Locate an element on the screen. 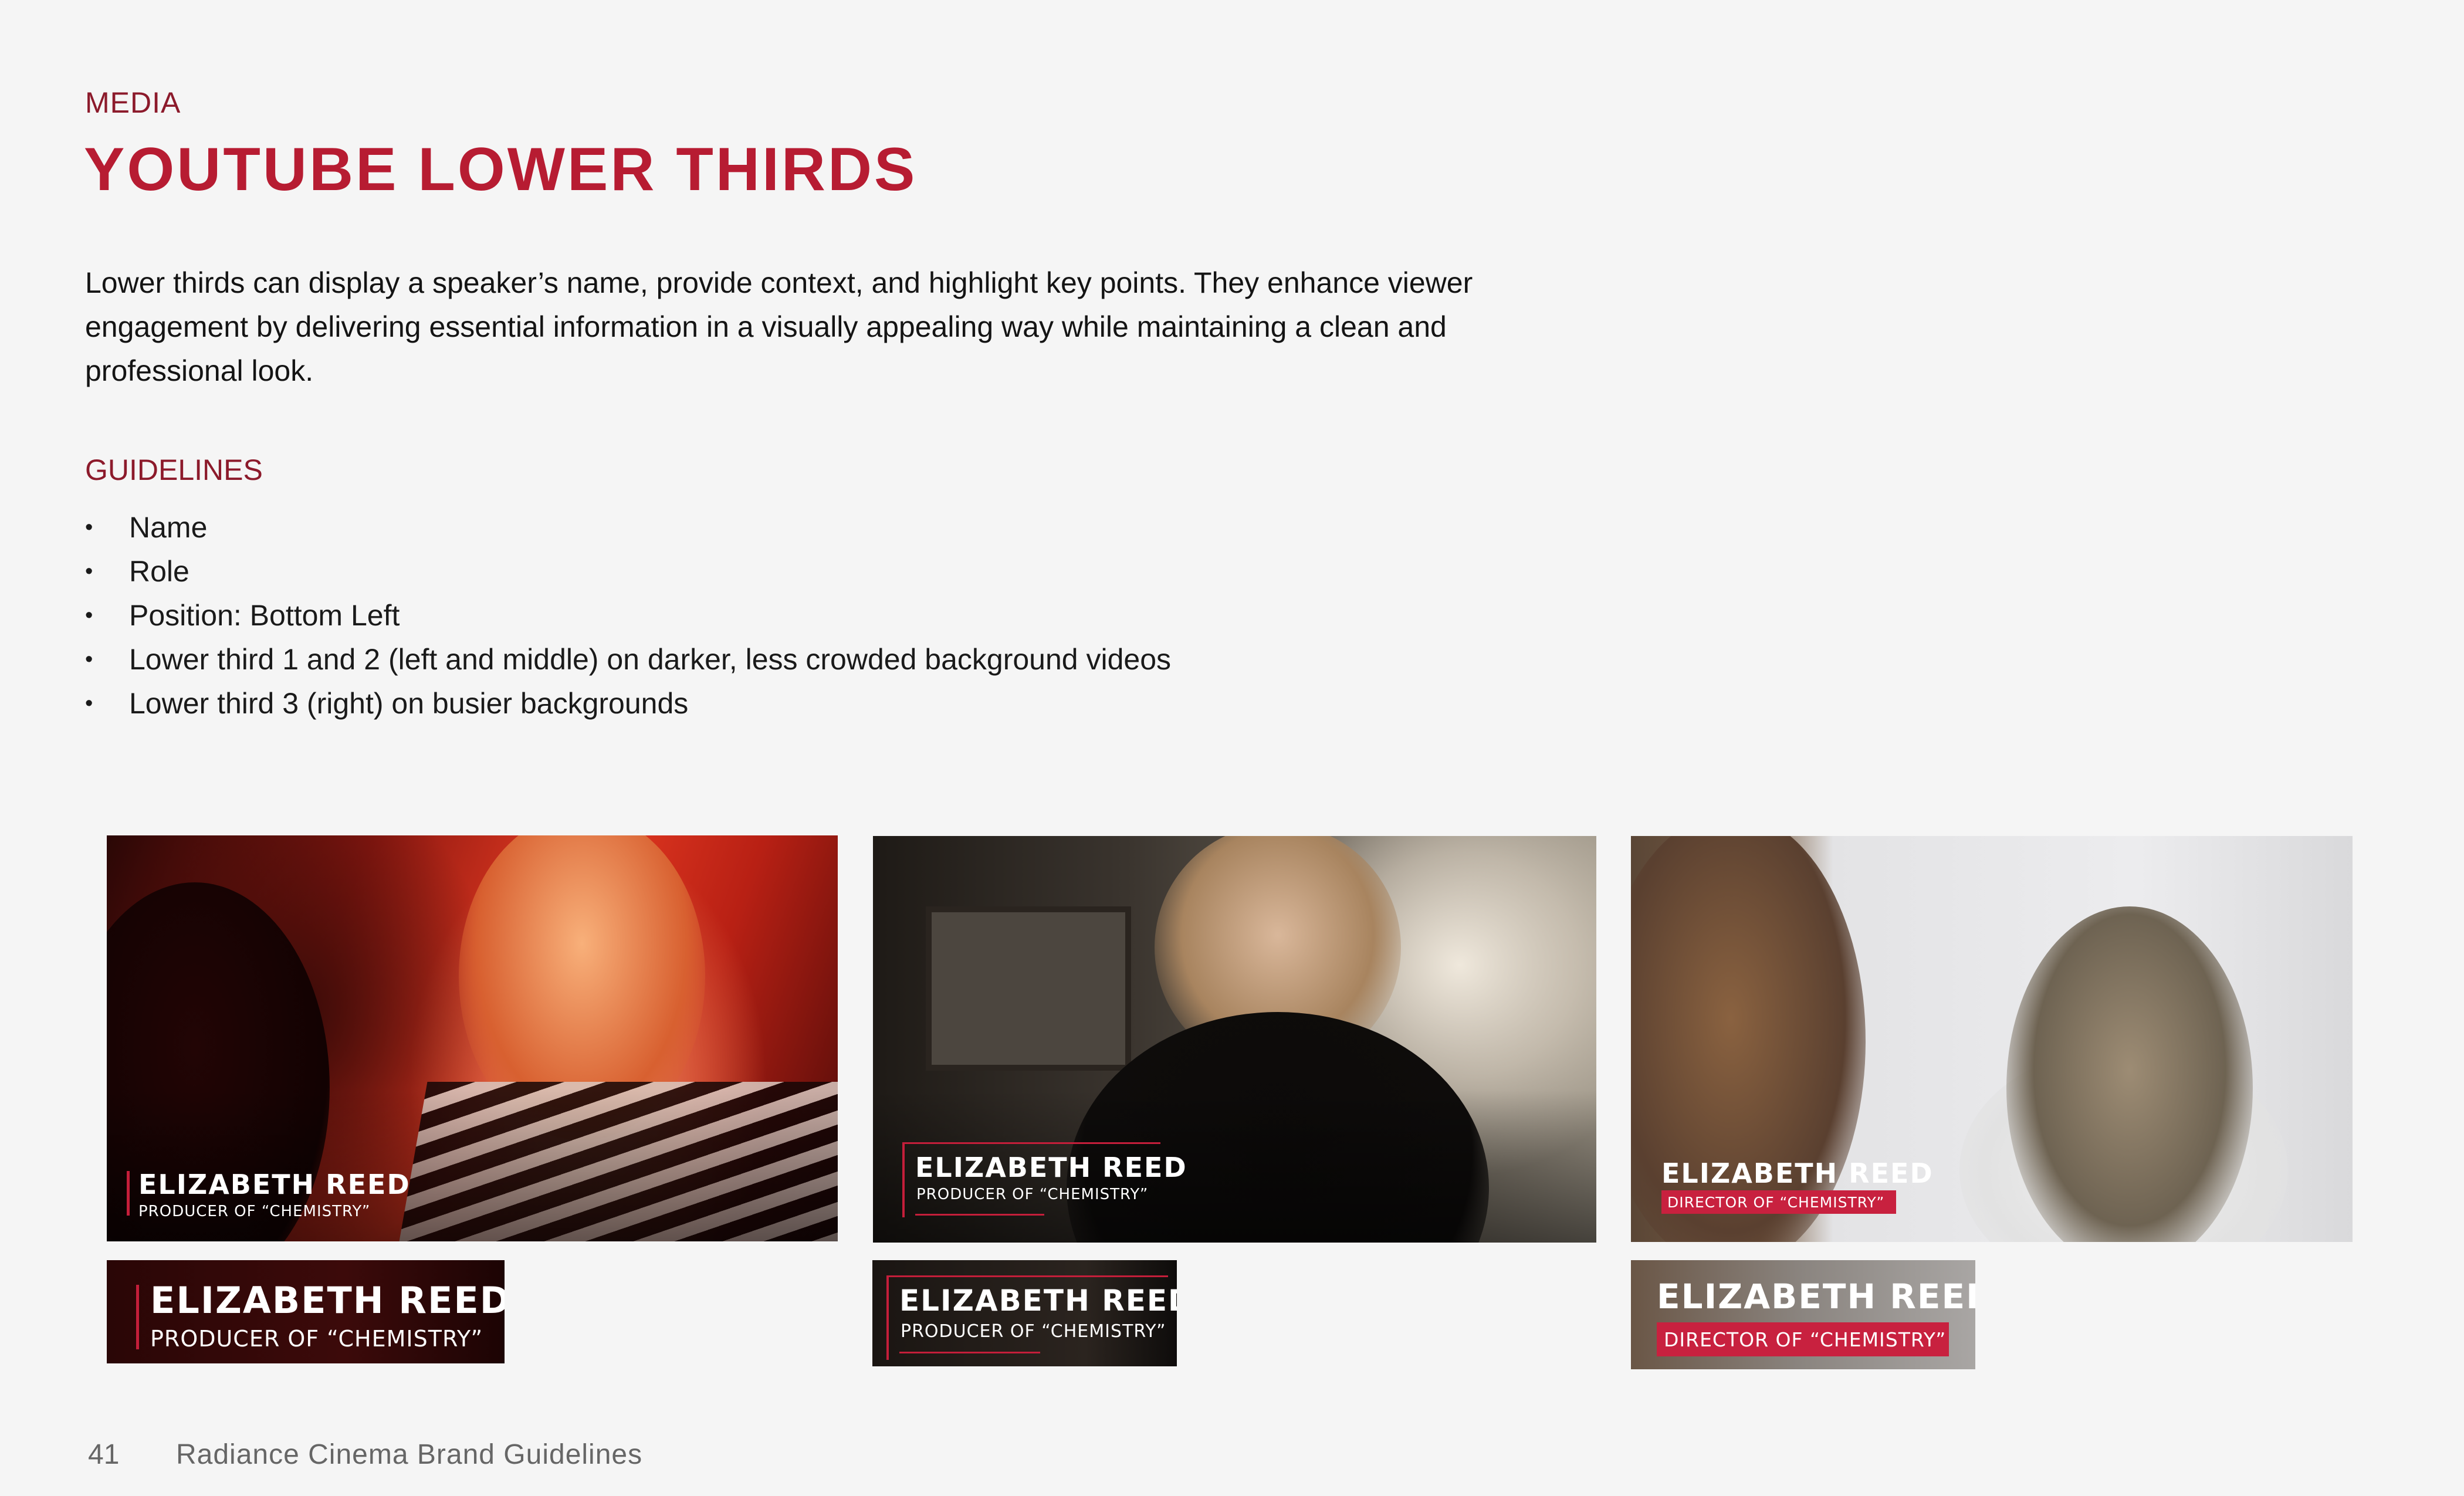 The height and width of the screenshot is (1496, 2464). guideline-item: Name is located at coordinates (628, 528).